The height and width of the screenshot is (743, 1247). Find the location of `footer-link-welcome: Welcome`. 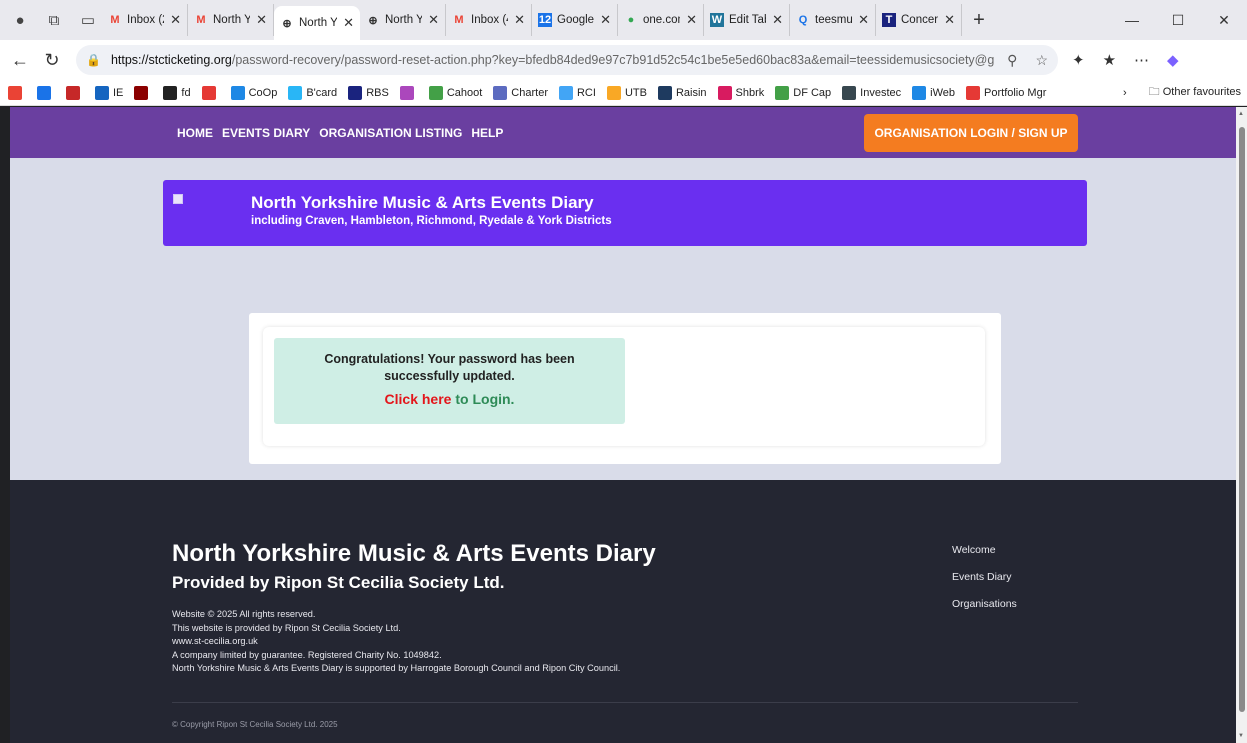

footer-link-welcome: Welcome is located at coordinates (984, 550).